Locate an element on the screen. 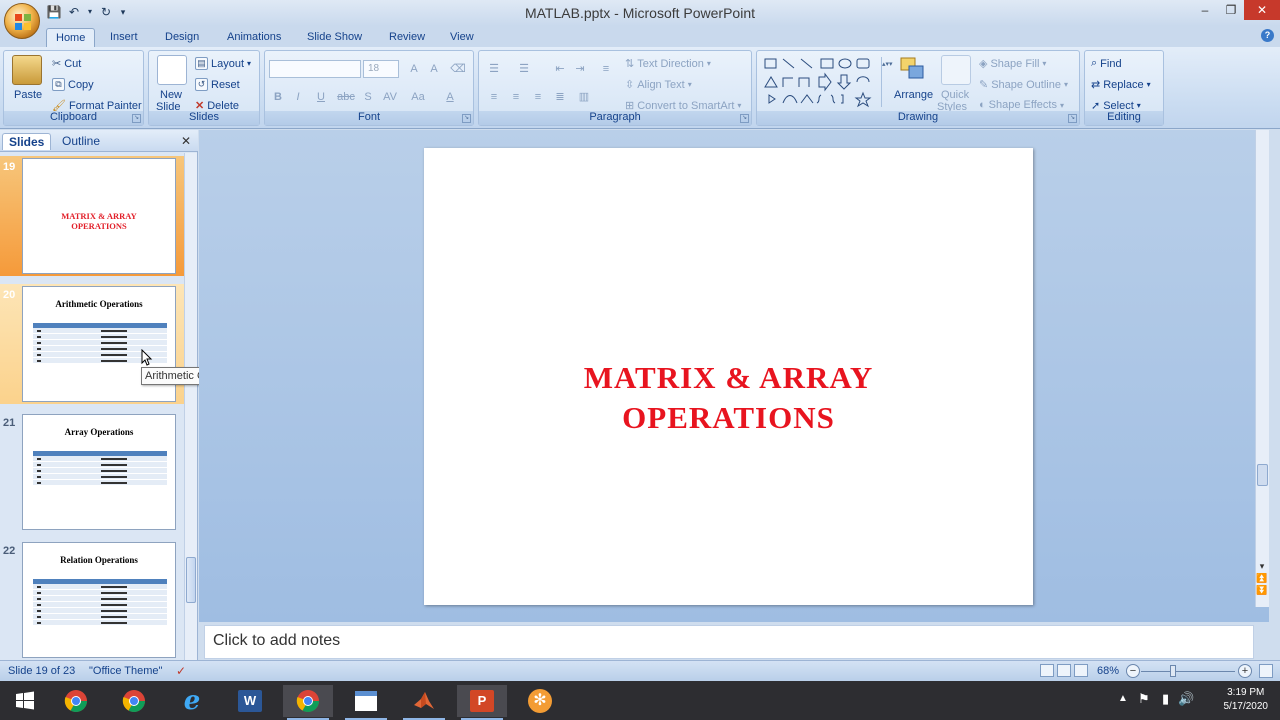 The image size is (1280, 720). taskbar-snip: ✻ is located at coordinates (540, 701).